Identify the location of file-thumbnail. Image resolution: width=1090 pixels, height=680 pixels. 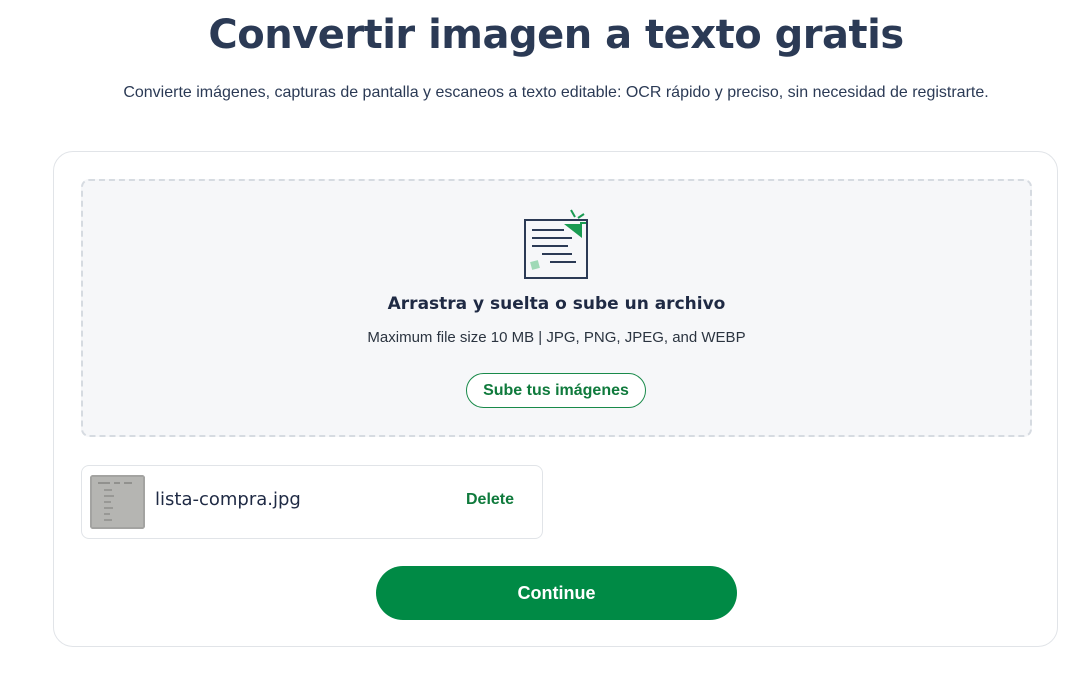
(117, 502).